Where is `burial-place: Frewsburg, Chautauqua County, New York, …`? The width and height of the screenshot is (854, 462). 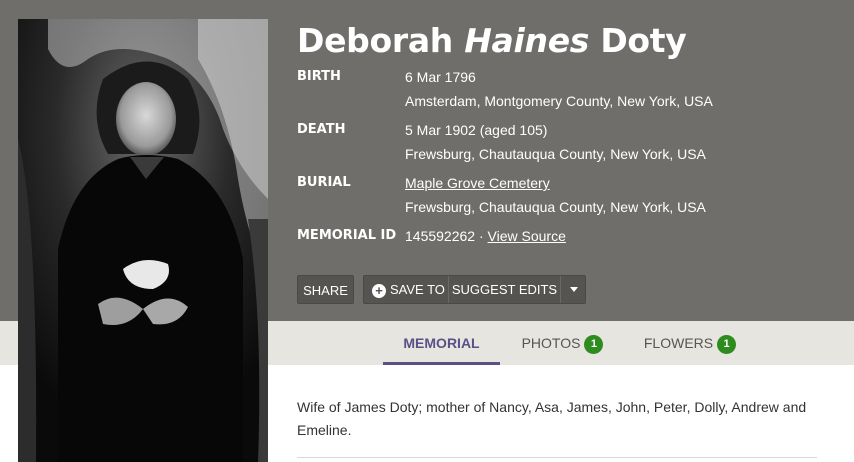 burial-place: Frewsburg, Chautauqua County, New York, … is located at coordinates (555, 207).